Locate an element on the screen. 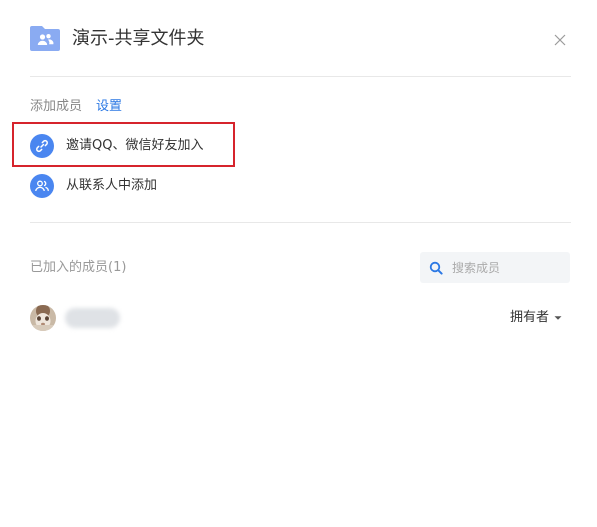  dialog-title: 演示-共享文件夹 is located at coordinates (138, 38).